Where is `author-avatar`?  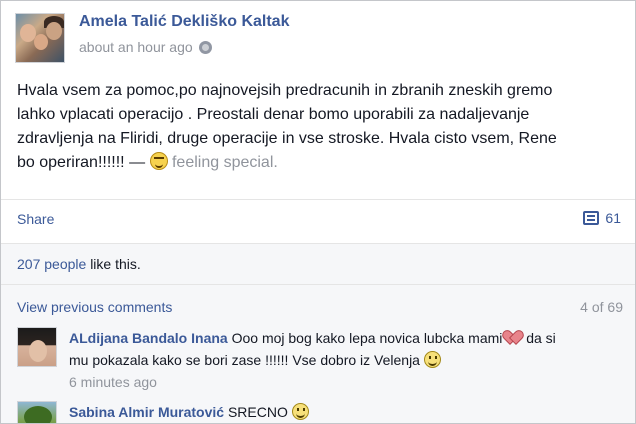 author-avatar is located at coordinates (40, 38).